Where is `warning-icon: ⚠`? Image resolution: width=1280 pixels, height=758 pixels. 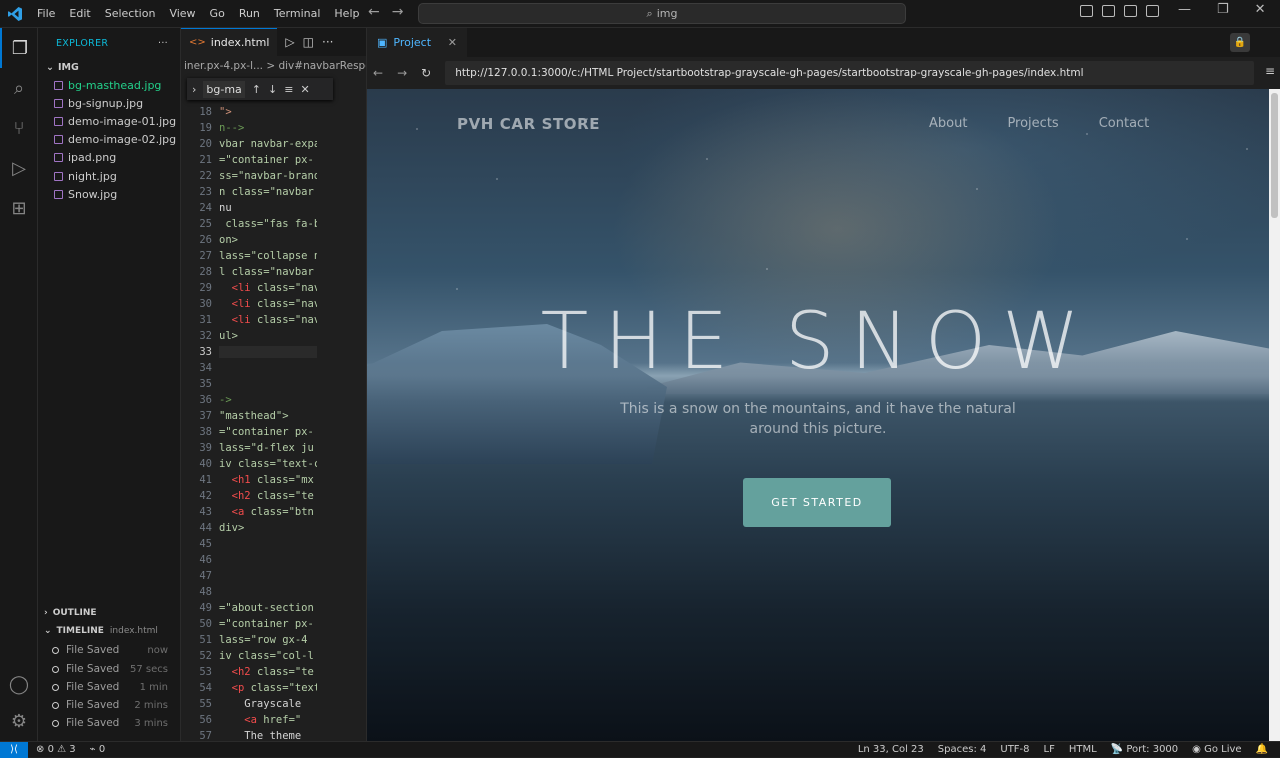 warning-icon: ⚠ is located at coordinates (62, 749).